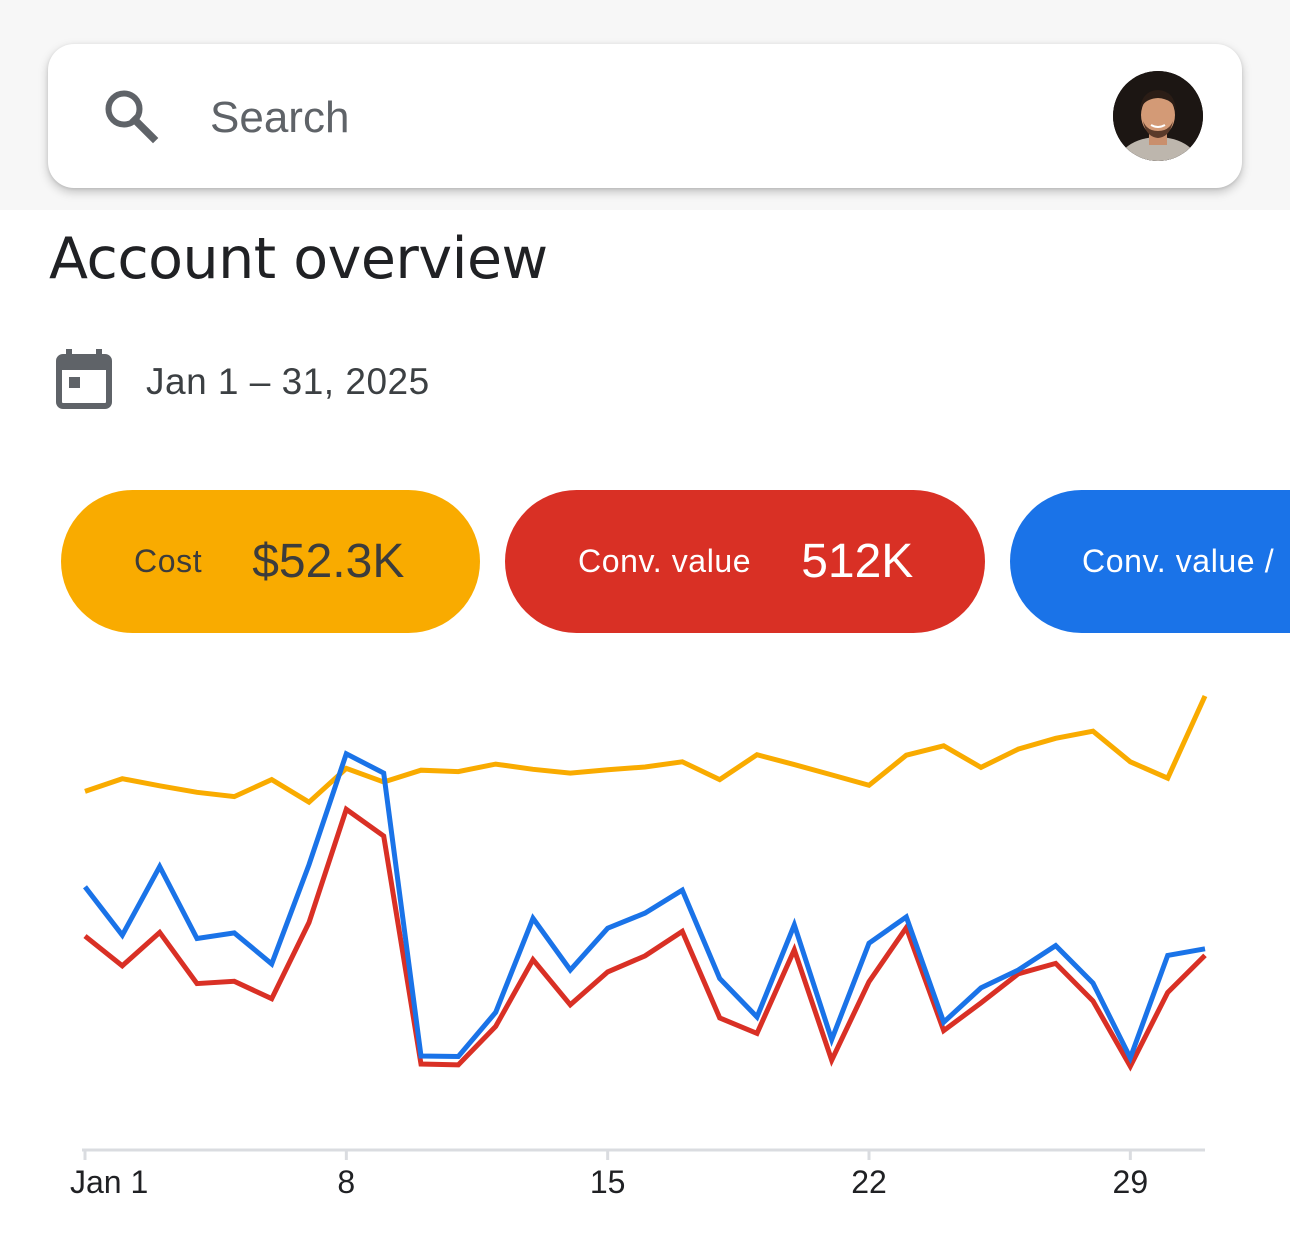 The width and height of the screenshot is (1290, 1256). I want to click on metric-value-cost: $52.3K, so click(328, 561).